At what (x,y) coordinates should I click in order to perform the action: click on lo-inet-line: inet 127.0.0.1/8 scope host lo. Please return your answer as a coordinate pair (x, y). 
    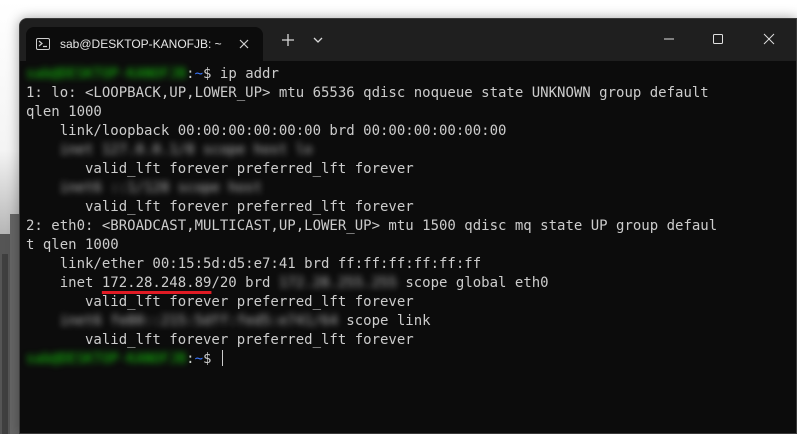
    Looking at the image, I should click on (411, 150).